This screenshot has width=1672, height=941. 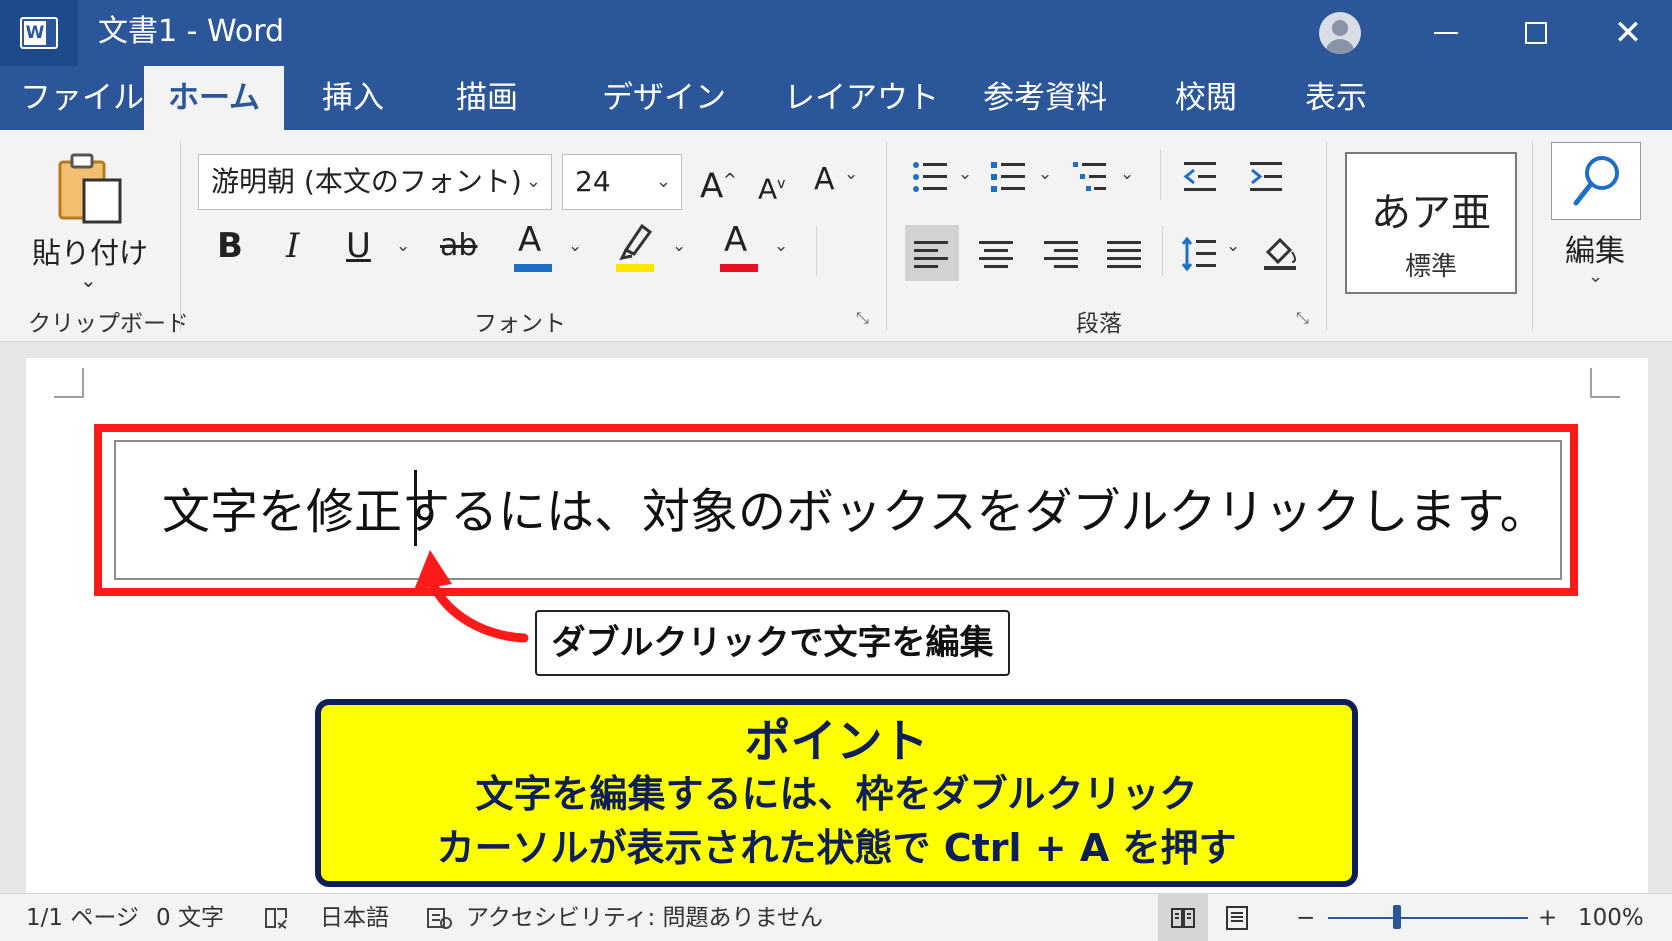 What do you see at coordinates (366, 181) in the screenshot?
I see `font-name-value: 游明朝 (本文のフォント)` at bounding box center [366, 181].